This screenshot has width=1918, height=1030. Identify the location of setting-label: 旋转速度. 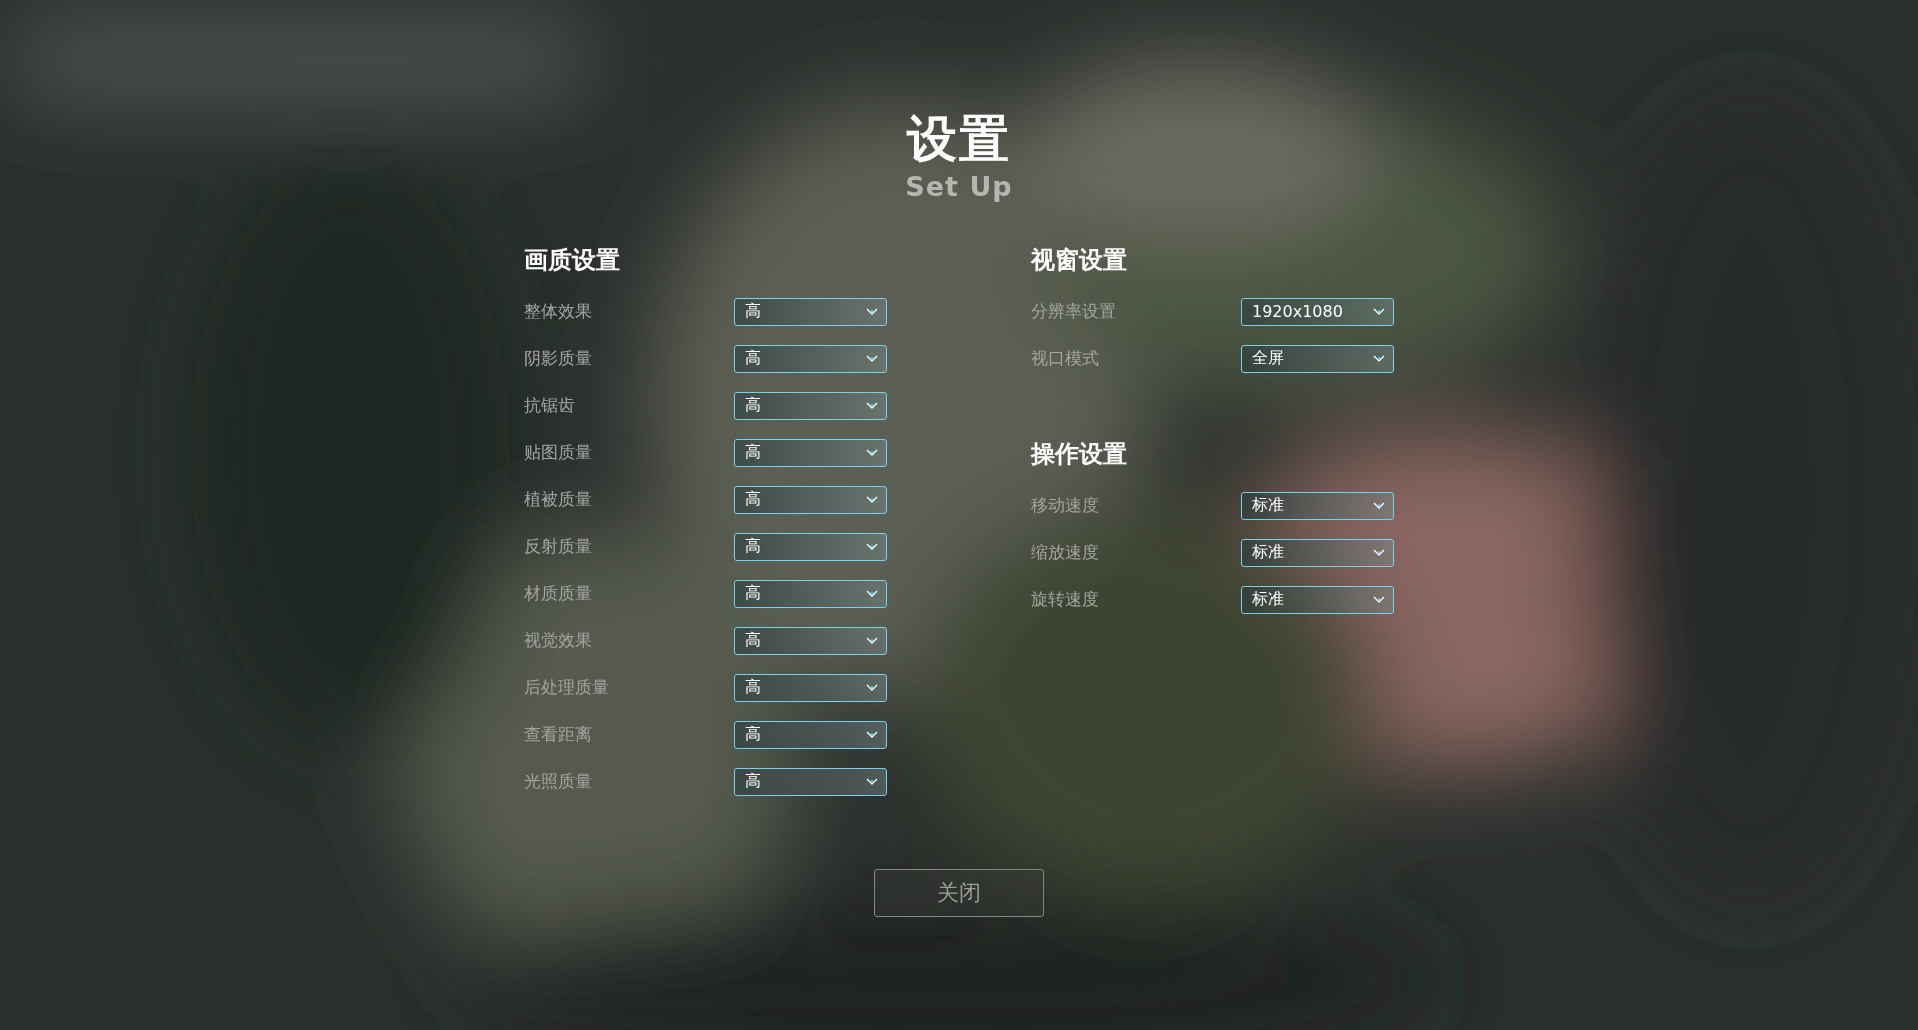
(1065, 599).